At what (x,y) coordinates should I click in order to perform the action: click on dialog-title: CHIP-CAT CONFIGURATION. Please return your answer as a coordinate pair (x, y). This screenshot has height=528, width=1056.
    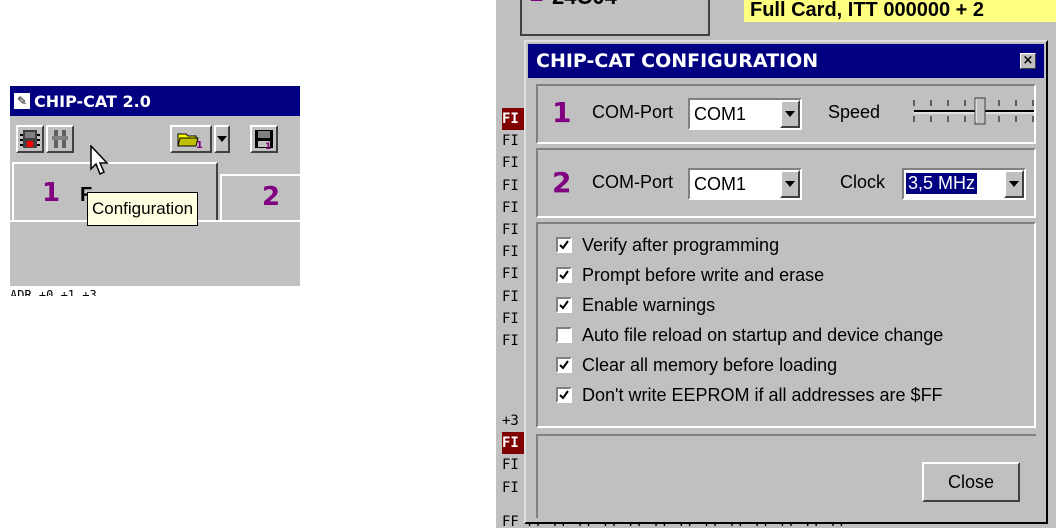
    Looking at the image, I should click on (677, 61).